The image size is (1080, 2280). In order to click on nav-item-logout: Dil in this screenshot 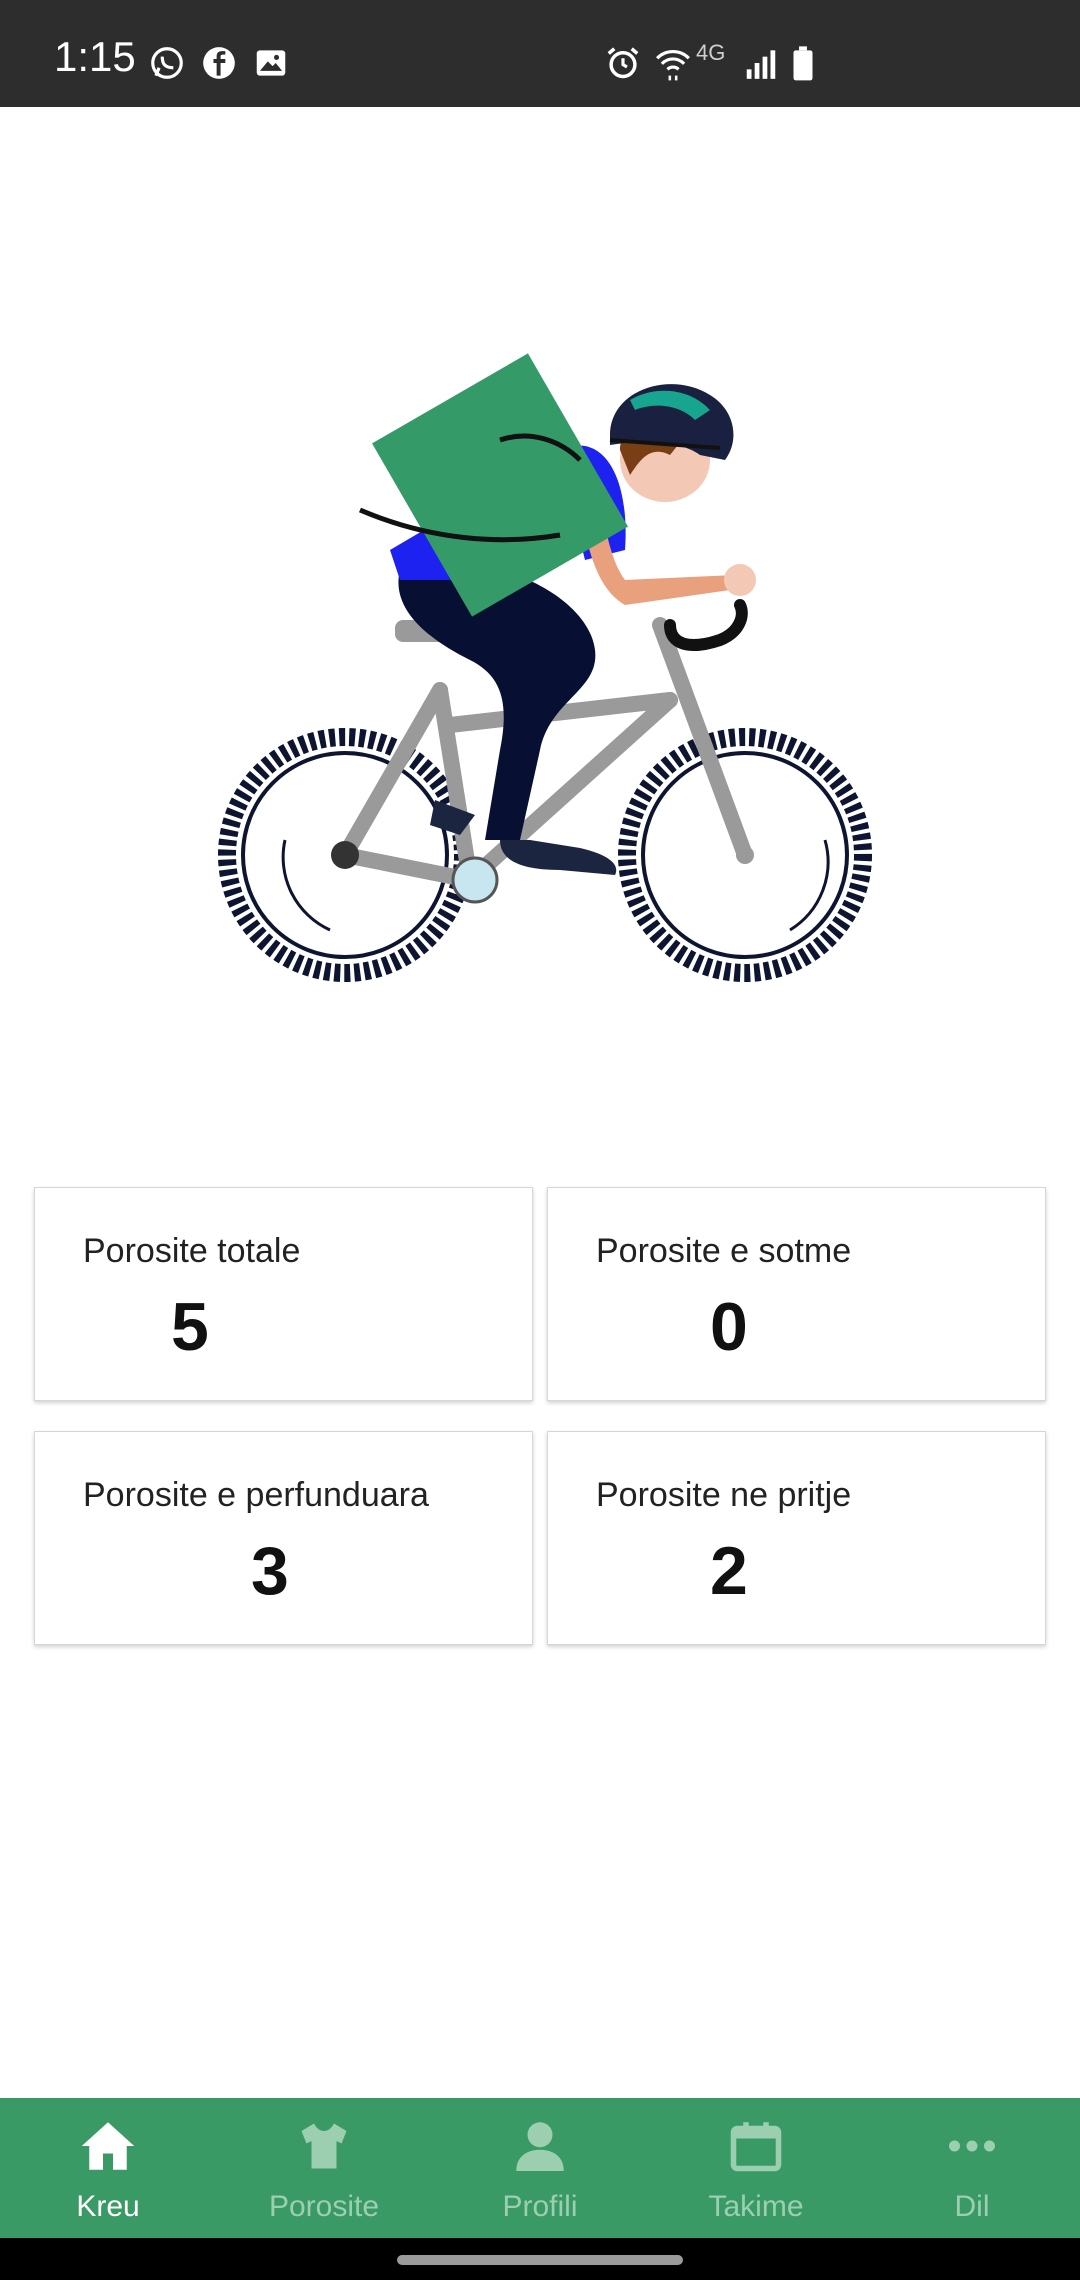, I will do `click(972, 2168)`.